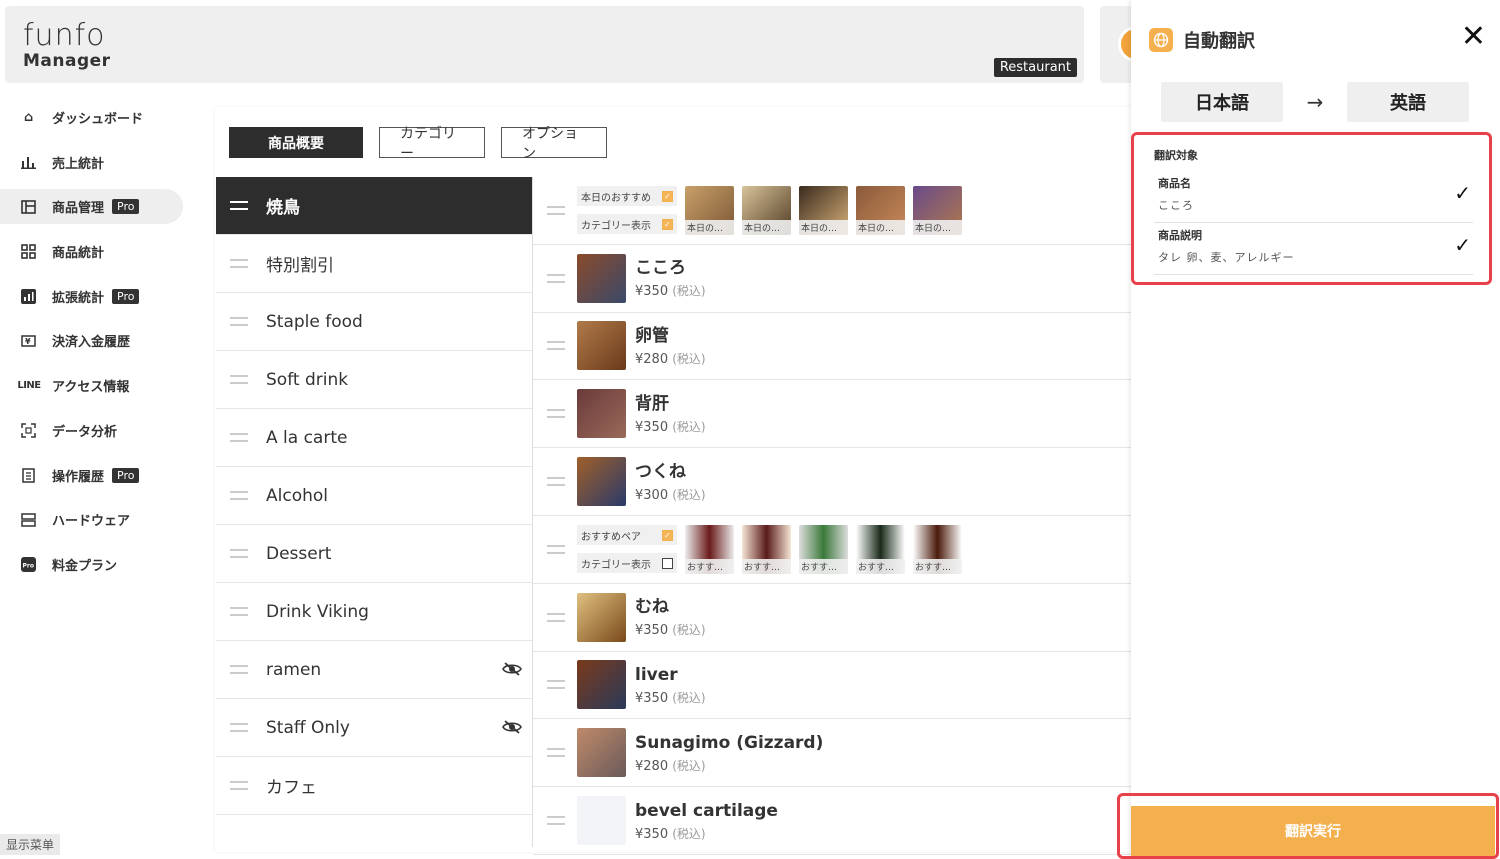 The height and width of the screenshot is (859, 1500). Describe the element at coordinates (95, 251) in the screenshot. I see `sidebar-item-product-stats: 商品統計` at that location.